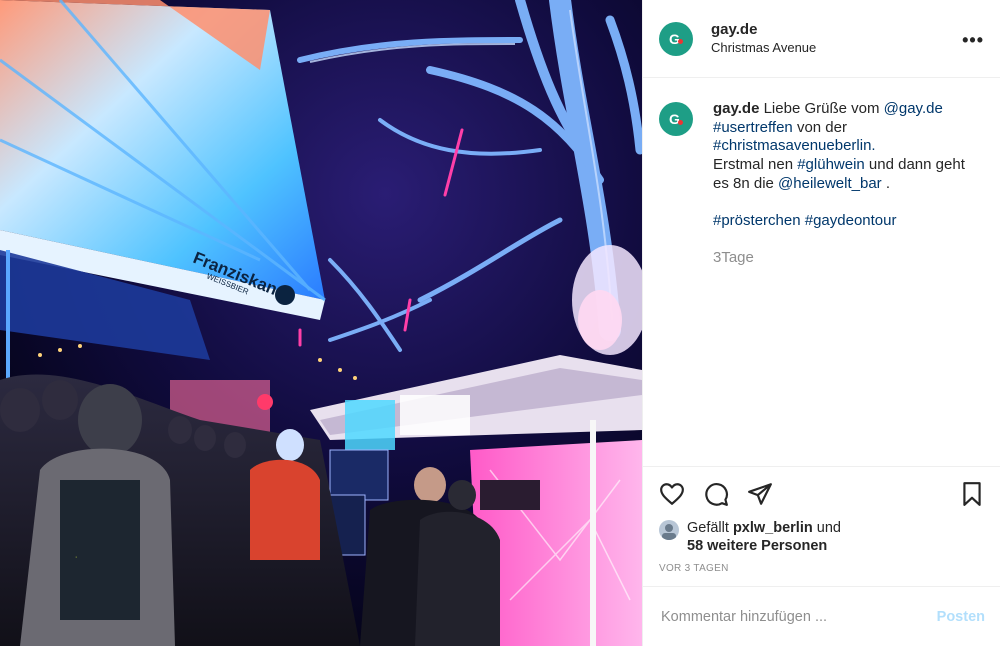 The width and height of the screenshot is (1000, 646). I want to click on header-username: gay.de, so click(763, 30).